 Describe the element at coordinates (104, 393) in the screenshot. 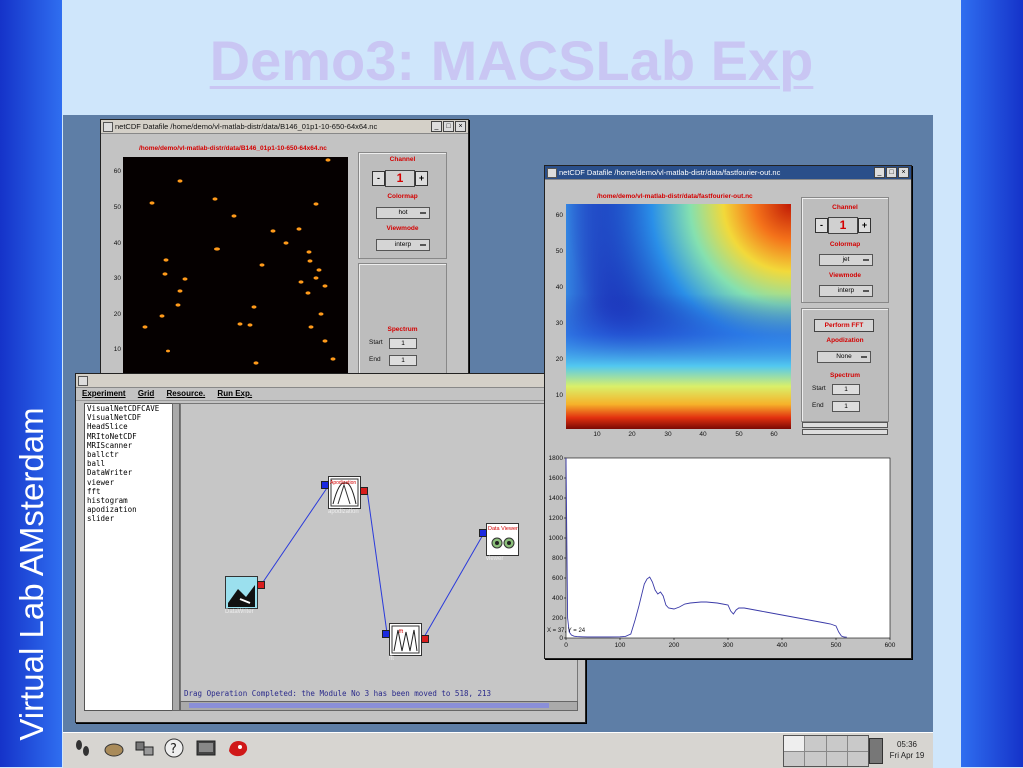

I see `menu-experiment: Experiment` at that location.